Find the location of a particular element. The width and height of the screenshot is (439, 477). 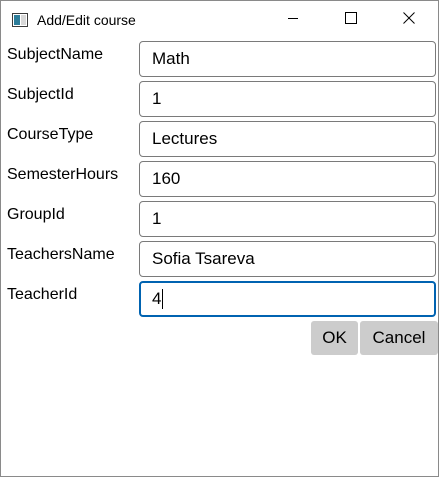

label-group-id: GroupId is located at coordinates (36, 214).